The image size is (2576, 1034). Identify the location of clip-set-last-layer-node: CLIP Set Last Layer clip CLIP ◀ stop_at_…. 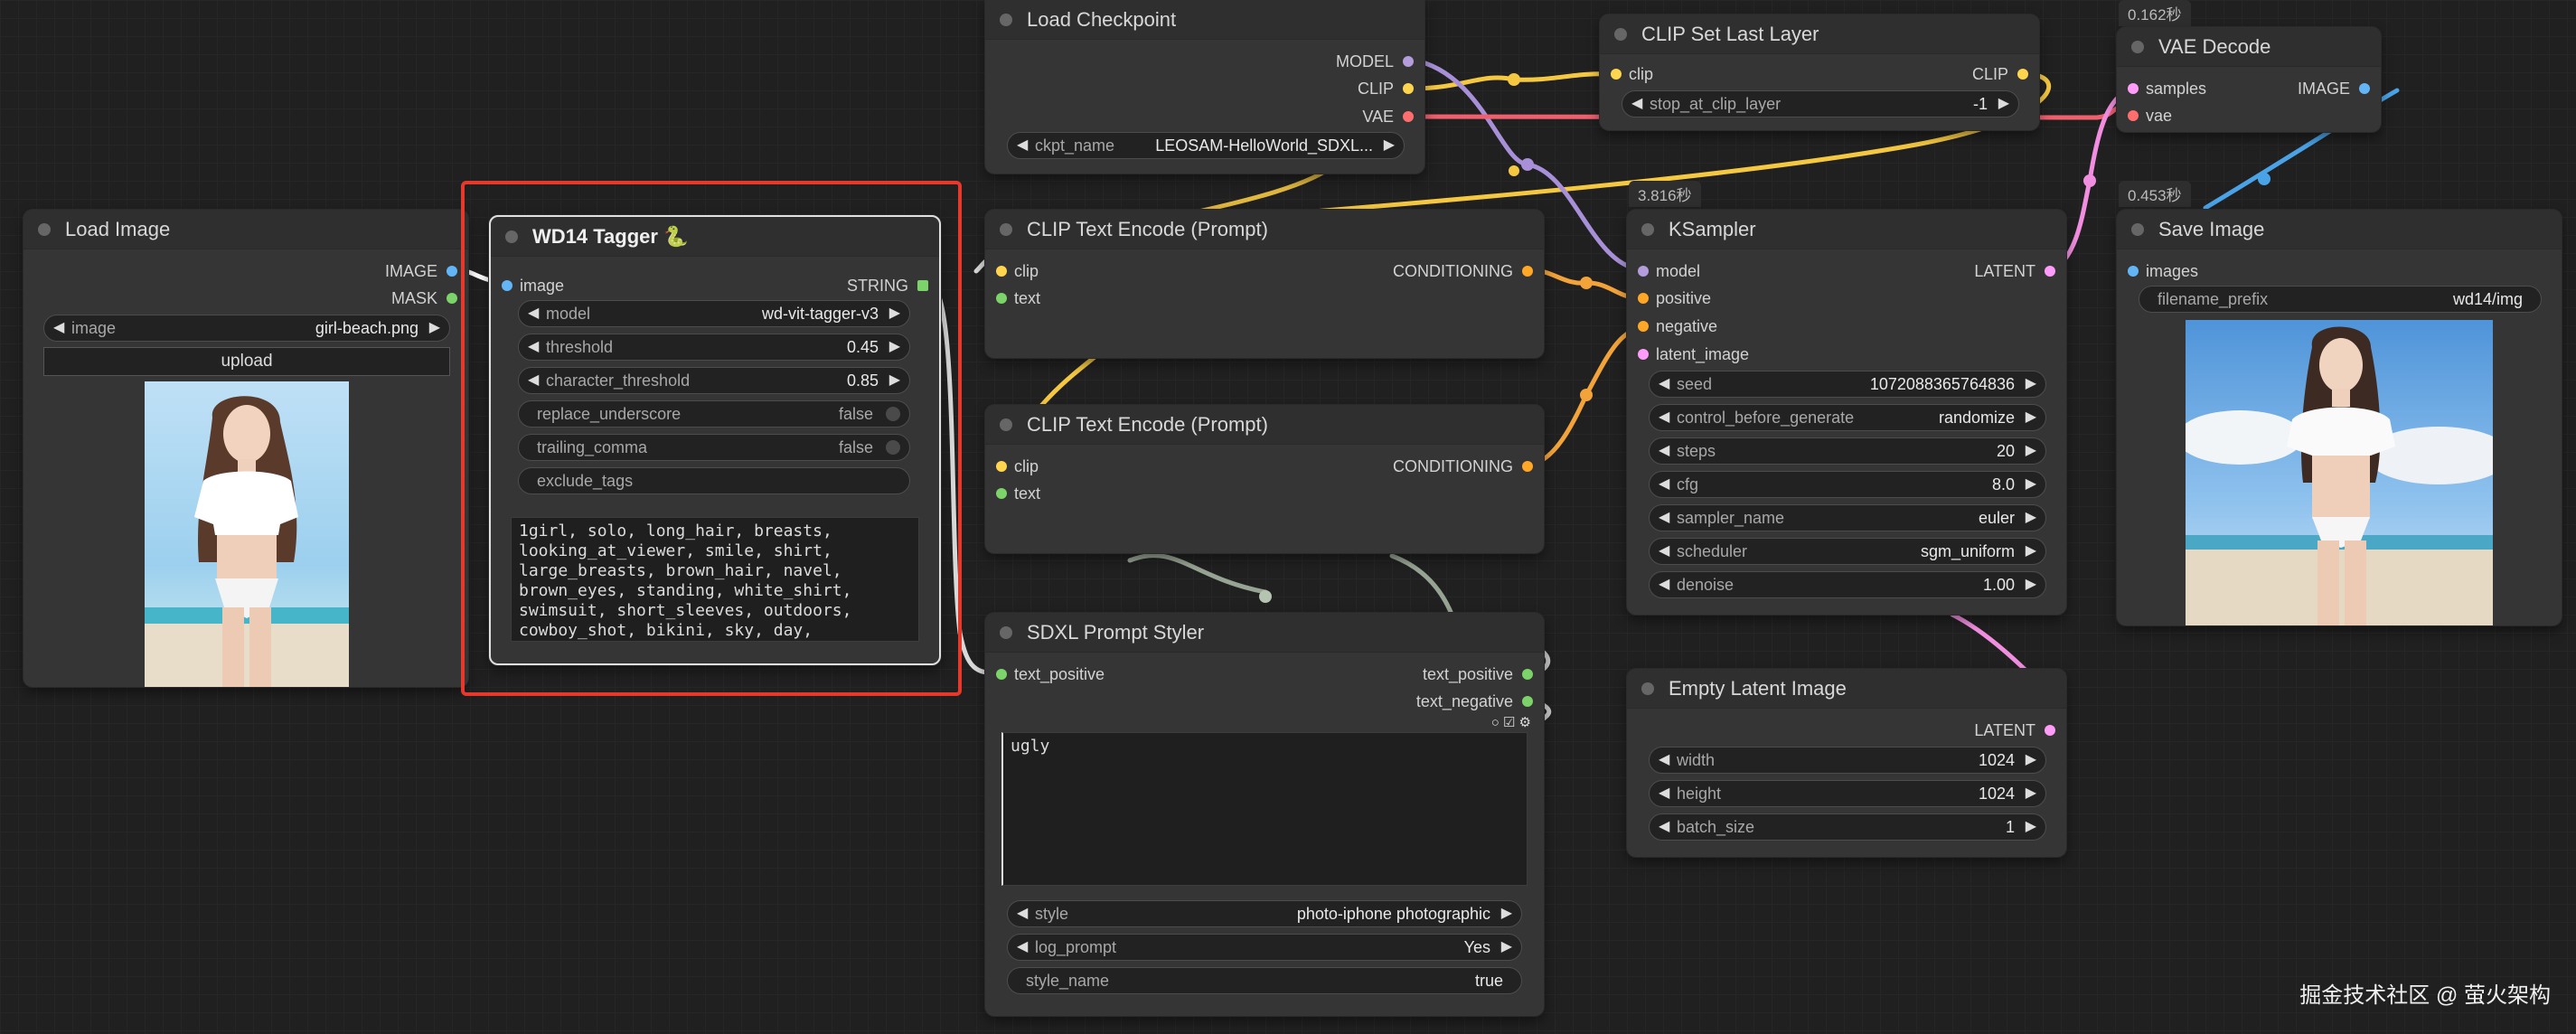
(1820, 72).